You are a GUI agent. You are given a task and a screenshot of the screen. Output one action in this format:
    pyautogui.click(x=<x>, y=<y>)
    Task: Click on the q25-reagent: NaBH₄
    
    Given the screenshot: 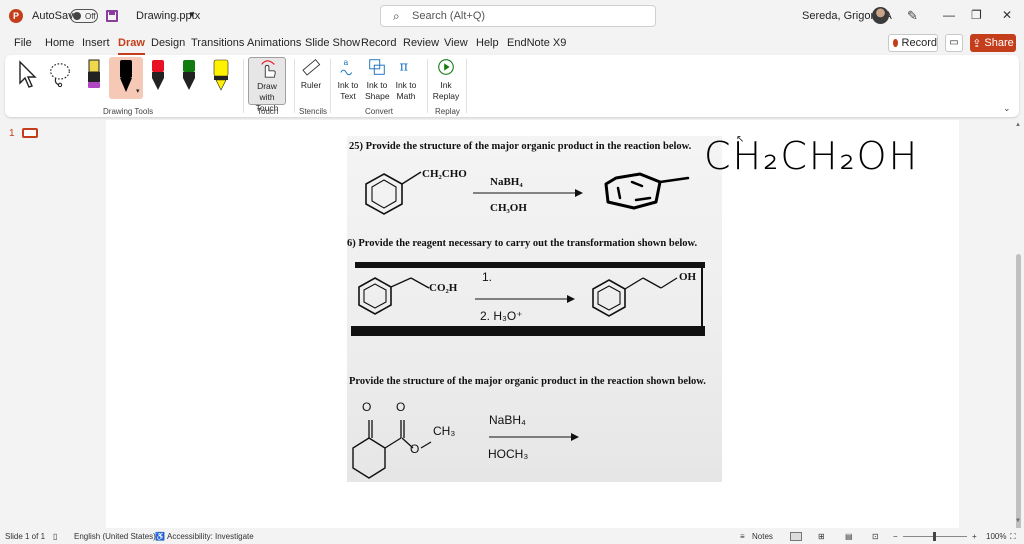 What is the action you would take?
    pyautogui.click(x=506, y=182)
    